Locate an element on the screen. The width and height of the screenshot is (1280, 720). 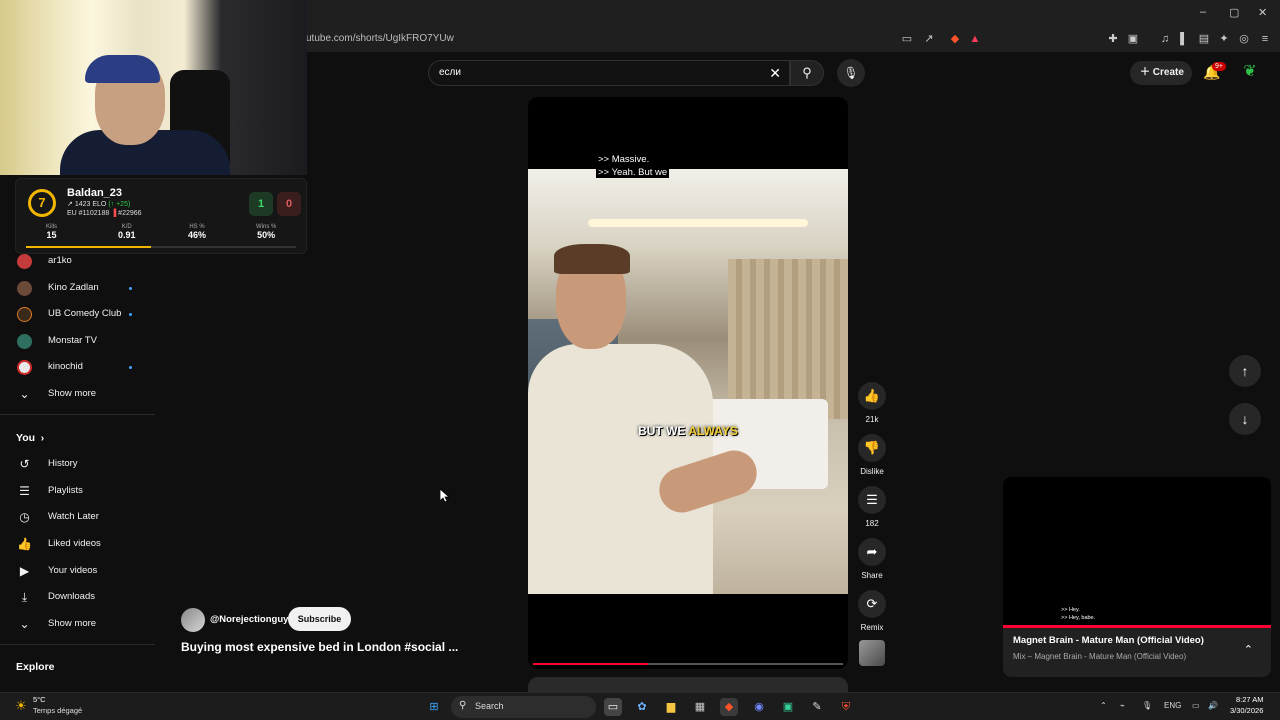
sidebar-item-label: Playlists is located at coordinates (65, 490).